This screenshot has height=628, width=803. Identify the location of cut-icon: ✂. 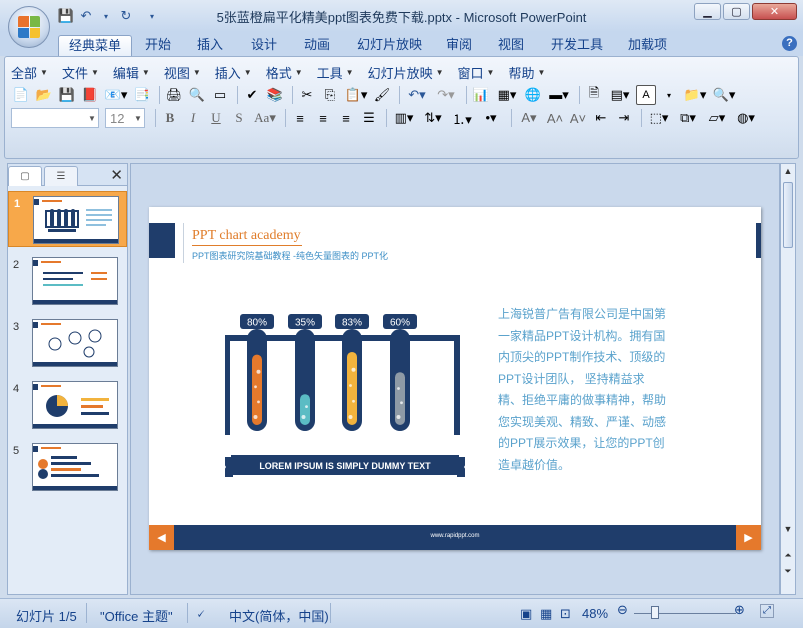
(307, 95).